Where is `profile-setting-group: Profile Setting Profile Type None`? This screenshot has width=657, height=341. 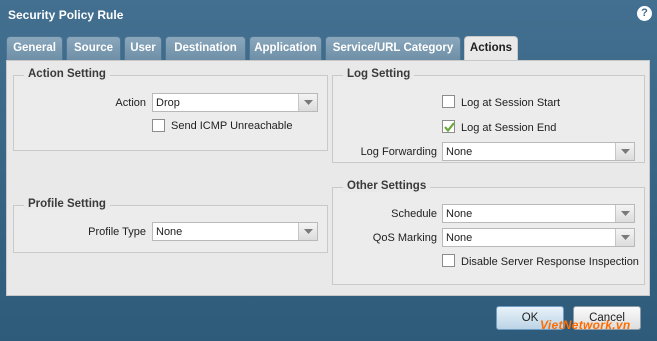 profile-setting-group: Profile Setting Profile Type None is located at coordinates (170, 225).